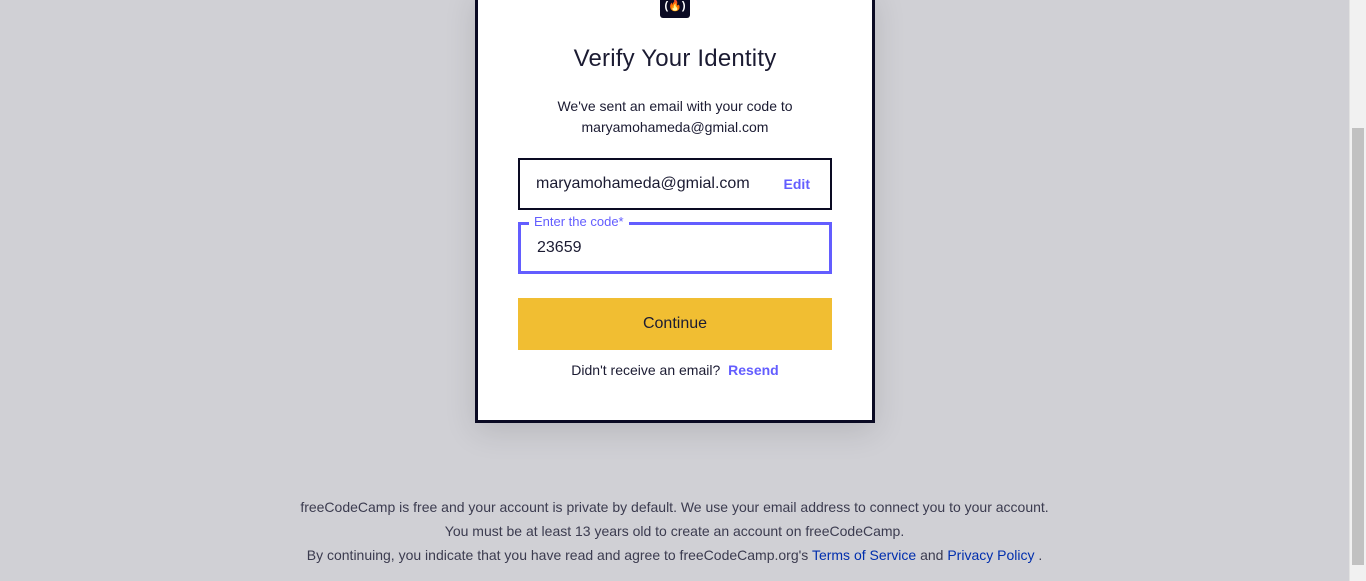  I want to click on continue-button: Continue, so click(675, 324).